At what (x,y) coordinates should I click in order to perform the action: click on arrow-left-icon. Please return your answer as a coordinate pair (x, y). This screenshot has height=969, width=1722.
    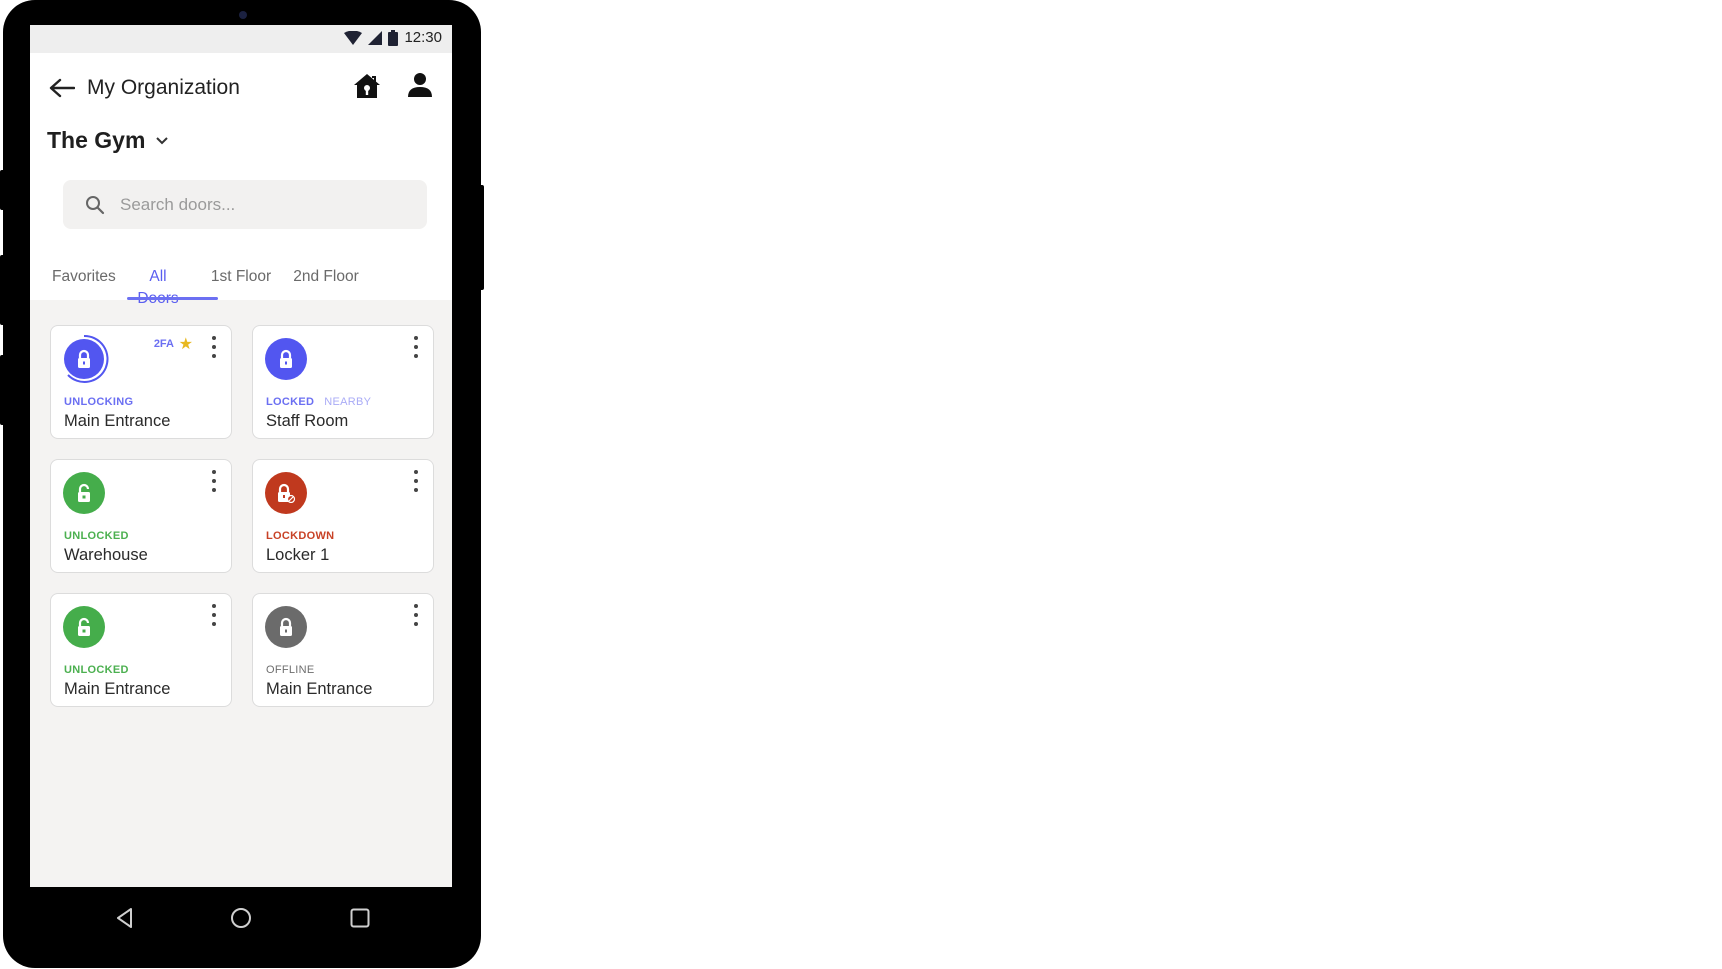
    Looking at the image, I should click on (62, 88).